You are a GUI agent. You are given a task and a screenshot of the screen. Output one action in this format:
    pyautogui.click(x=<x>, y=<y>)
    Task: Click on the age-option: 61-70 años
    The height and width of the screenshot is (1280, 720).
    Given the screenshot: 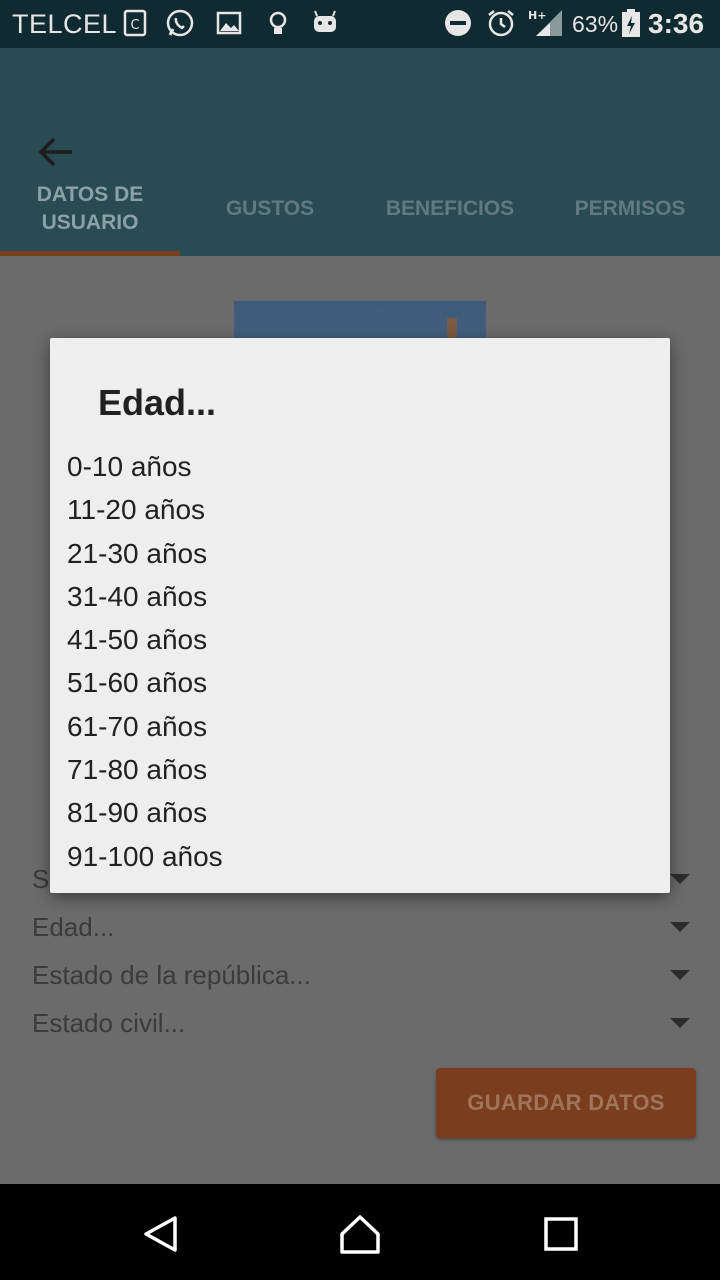 What is the action you would take?
    pyautogui.click(x=362, y=726)
    